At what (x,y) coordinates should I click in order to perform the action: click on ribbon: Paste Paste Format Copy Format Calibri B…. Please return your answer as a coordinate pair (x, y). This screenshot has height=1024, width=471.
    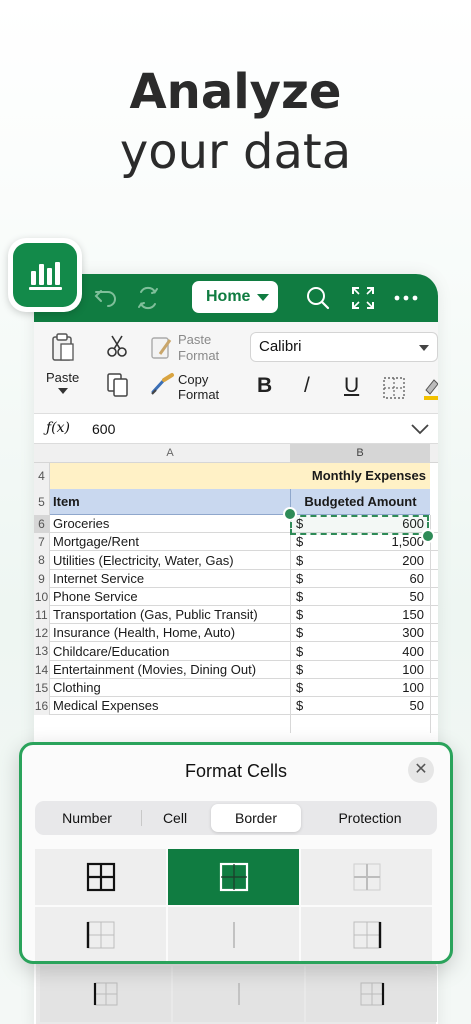
    Looking at the image, I should click on (236, 368).